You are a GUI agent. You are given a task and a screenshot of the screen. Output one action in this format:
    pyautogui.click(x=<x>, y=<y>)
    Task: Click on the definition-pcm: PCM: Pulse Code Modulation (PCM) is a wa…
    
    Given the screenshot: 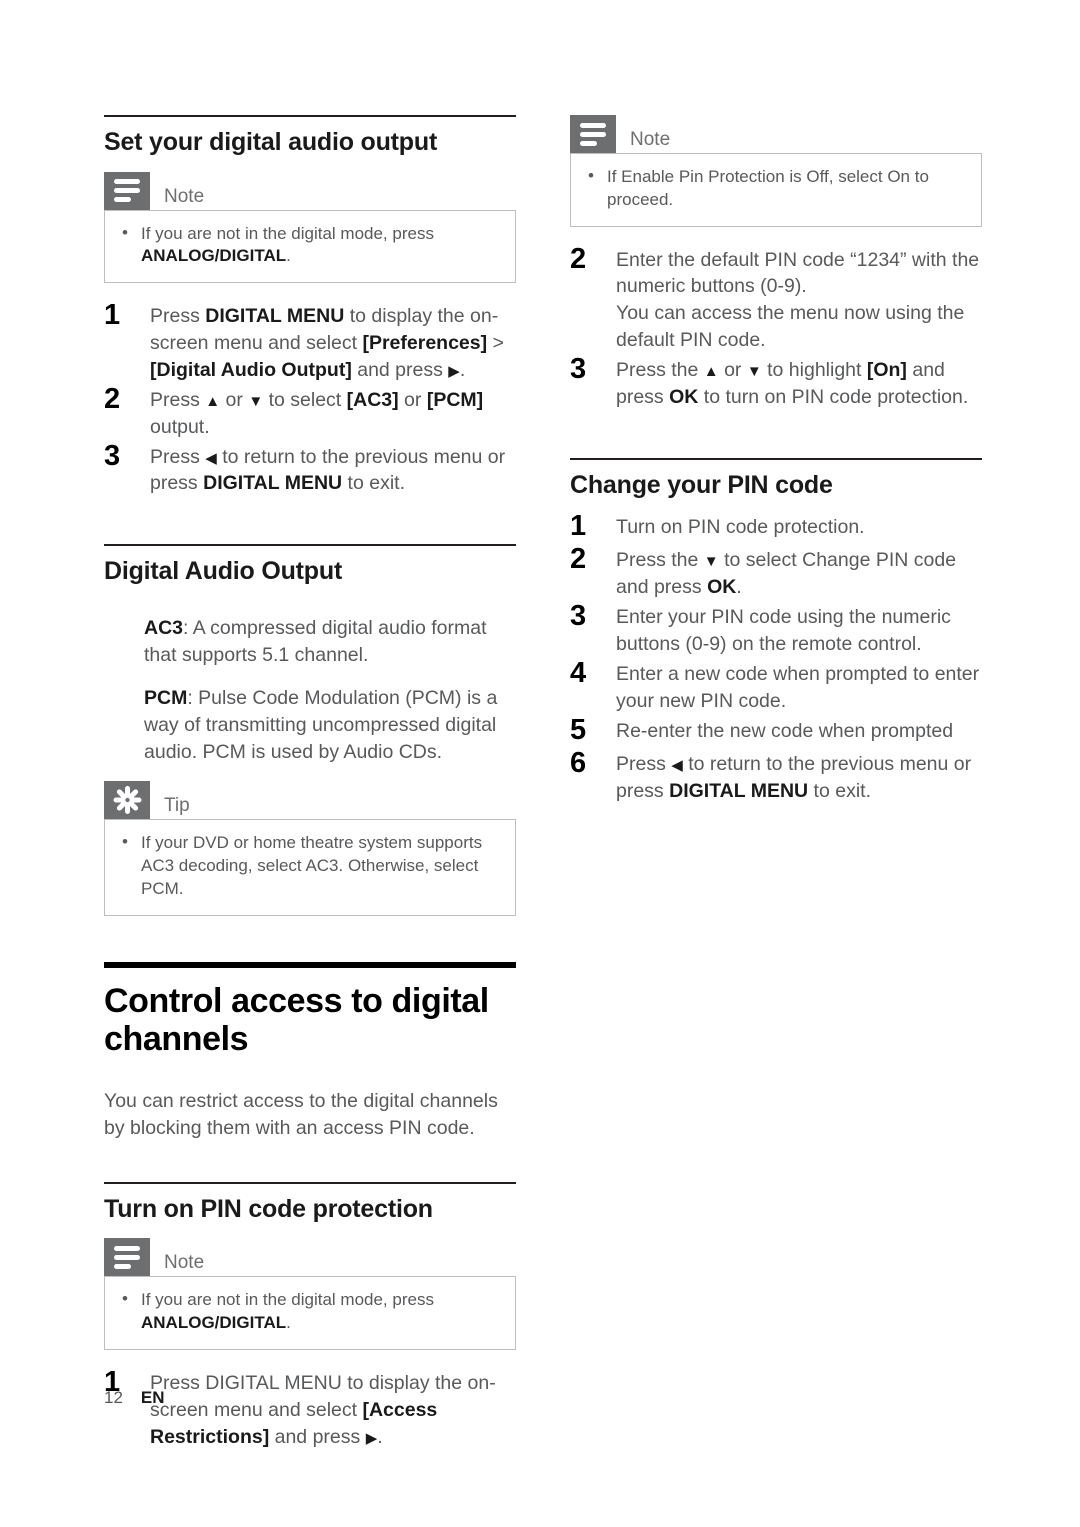 What is the action you would take?
    pyautogui.click(x=310, y=725)
    